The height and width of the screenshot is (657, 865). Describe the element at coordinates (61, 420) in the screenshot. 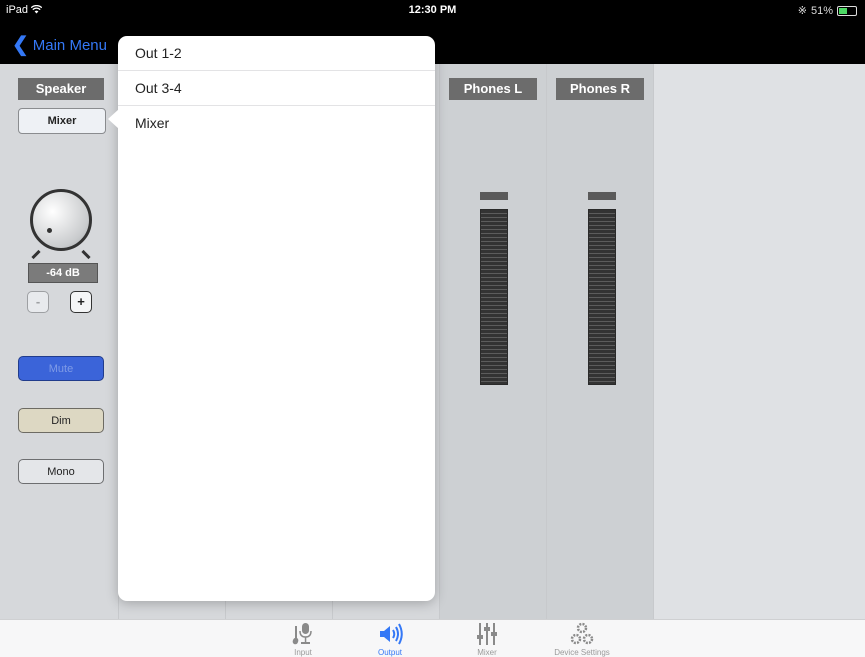

I see `dim-button: Dim` at that location.